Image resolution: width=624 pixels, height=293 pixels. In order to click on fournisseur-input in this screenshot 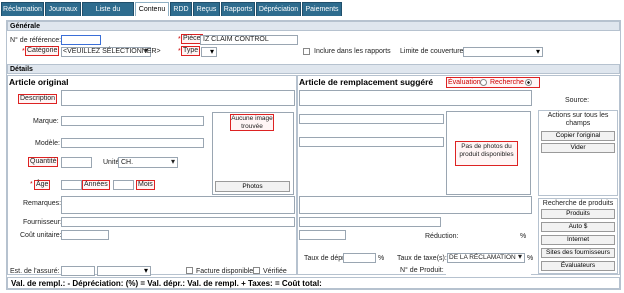, I will do `click(178, 222)`.